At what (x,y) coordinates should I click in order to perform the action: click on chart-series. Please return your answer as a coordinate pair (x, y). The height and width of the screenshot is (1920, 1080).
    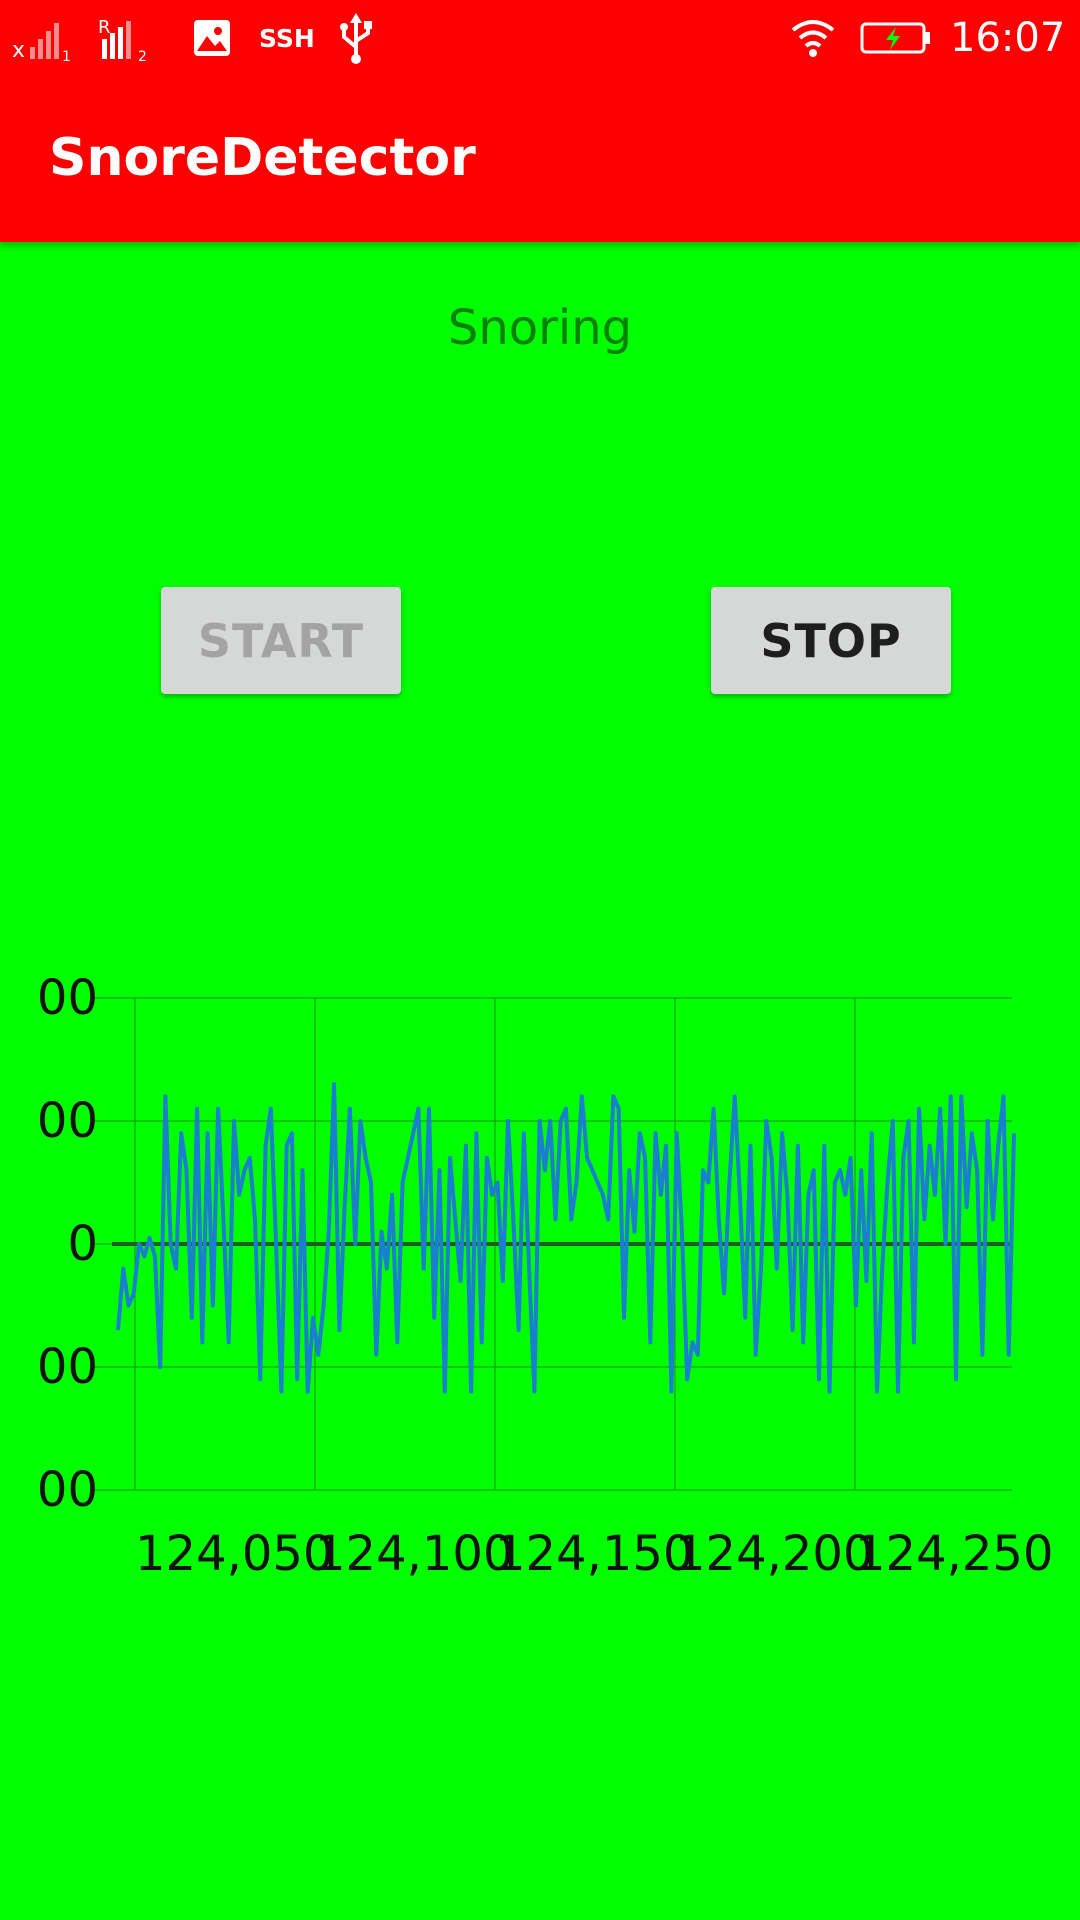
    Looking at the image, I should click on (566, 1238).